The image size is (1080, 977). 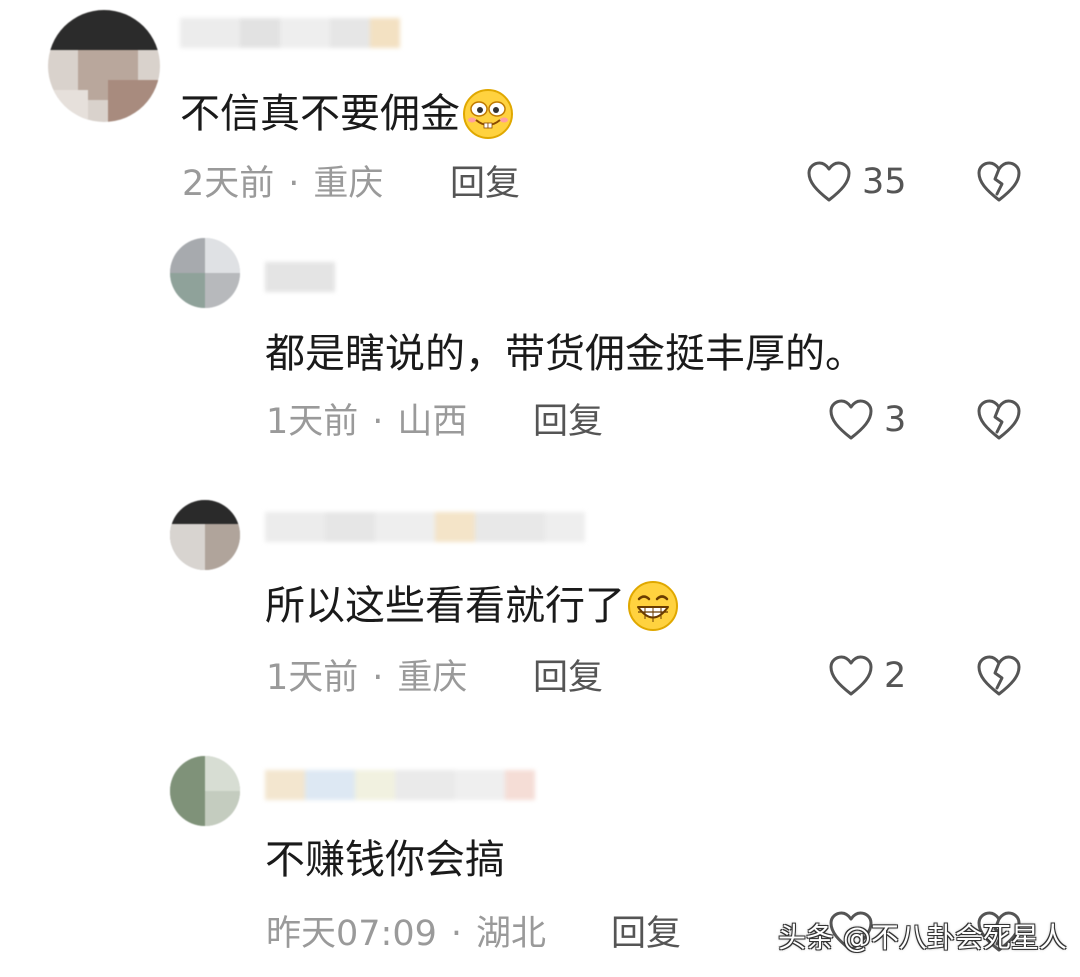 I want to click on like-count: 3, so click(x=895, y=420).